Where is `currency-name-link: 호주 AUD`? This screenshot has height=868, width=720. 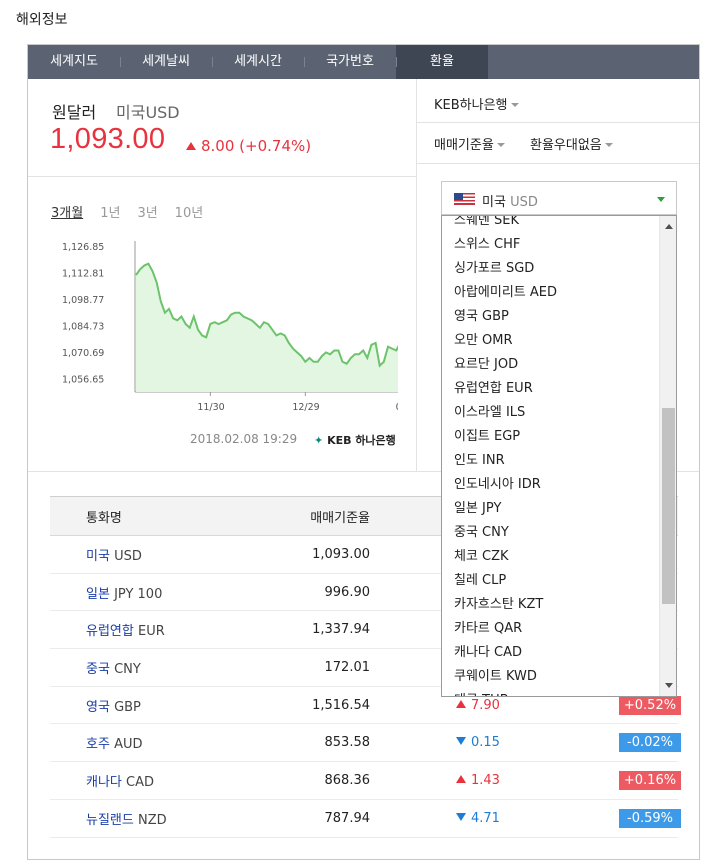 currency-name-link: 호주 AUD is located at coordinates (155, 742).